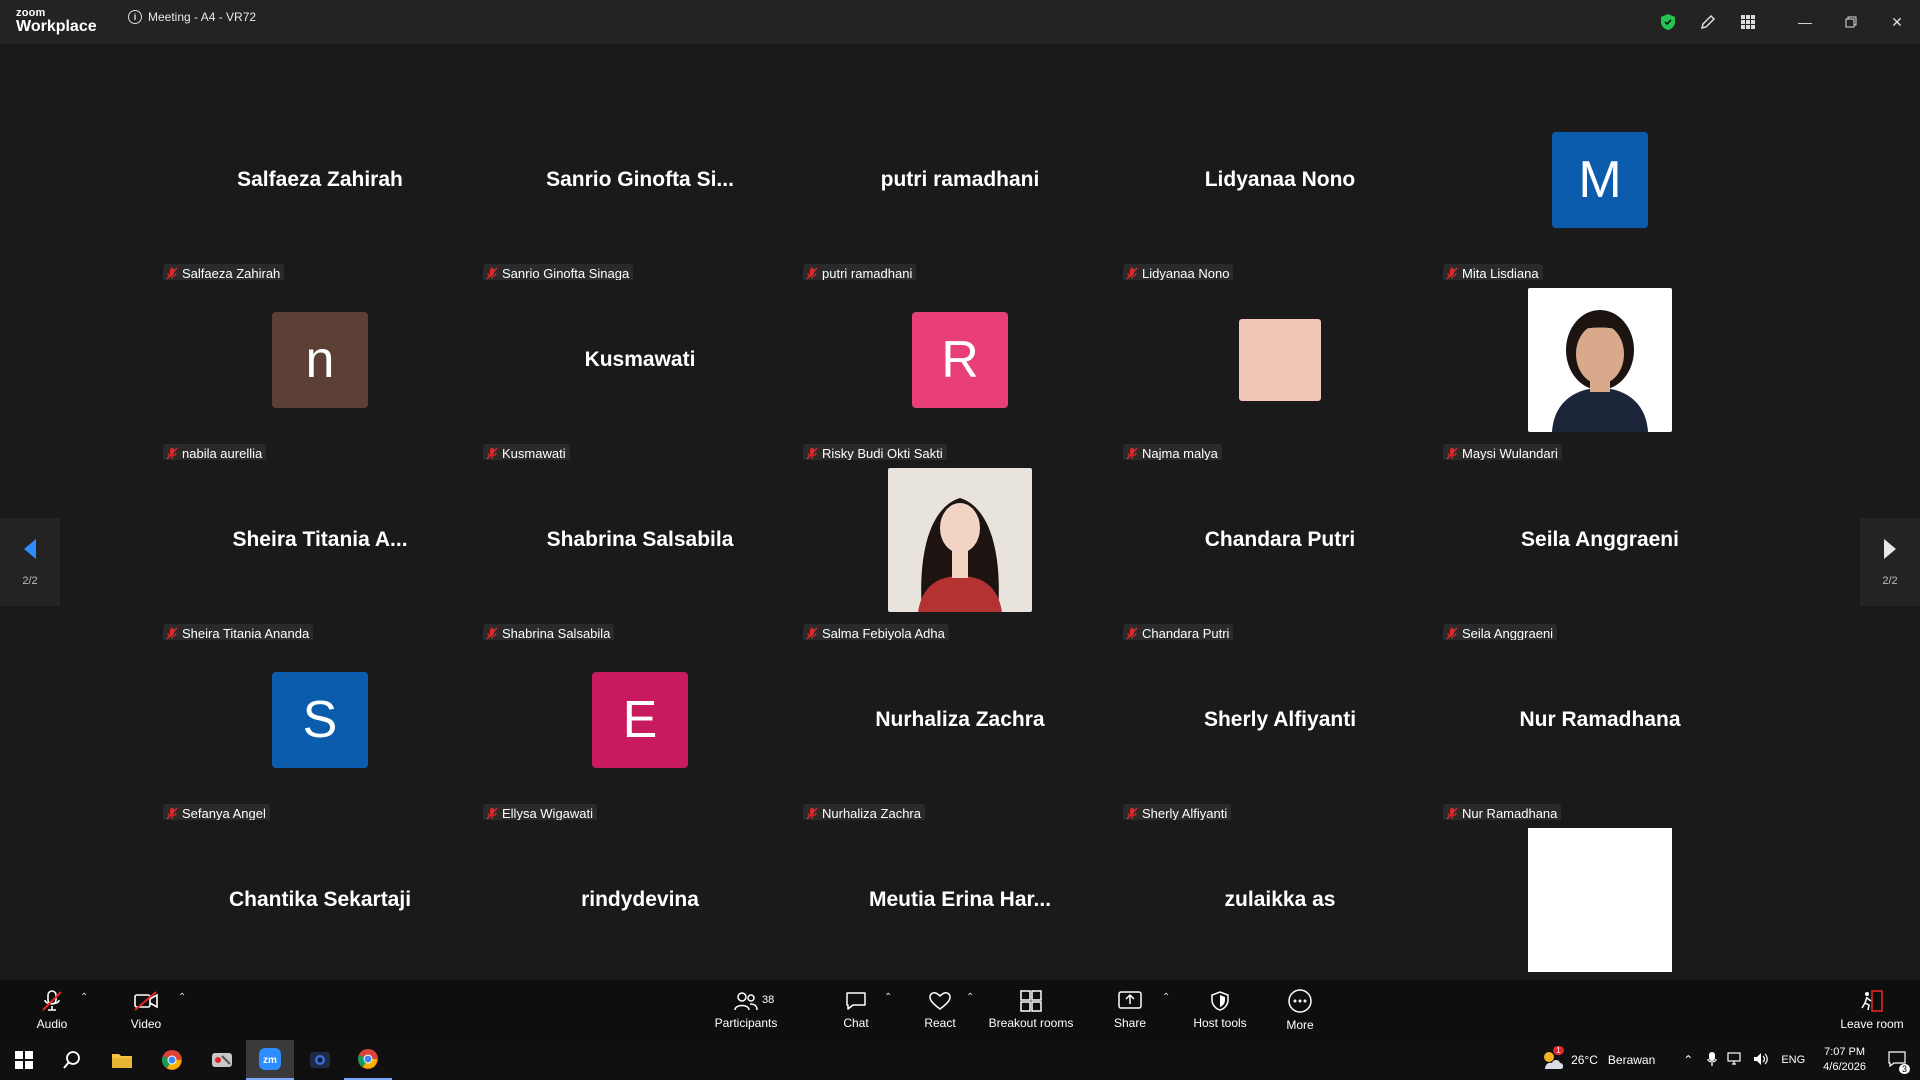 The image size is (1920, 1080). Describe the element at coordinates (1872, 1001) in the screenshot. I see `leave-door-icon` at that location.